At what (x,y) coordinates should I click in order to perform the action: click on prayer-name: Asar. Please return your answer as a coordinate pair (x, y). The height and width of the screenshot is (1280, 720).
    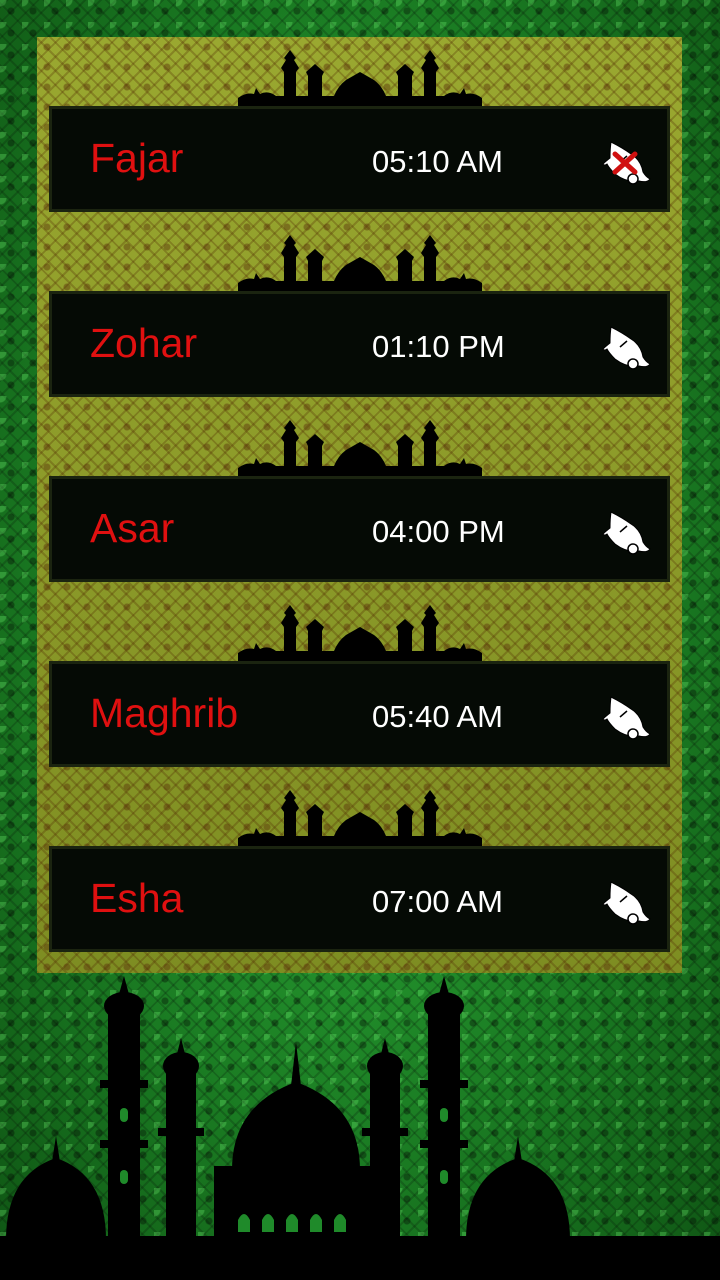
    Looking at the image, I should click on (132, 528).